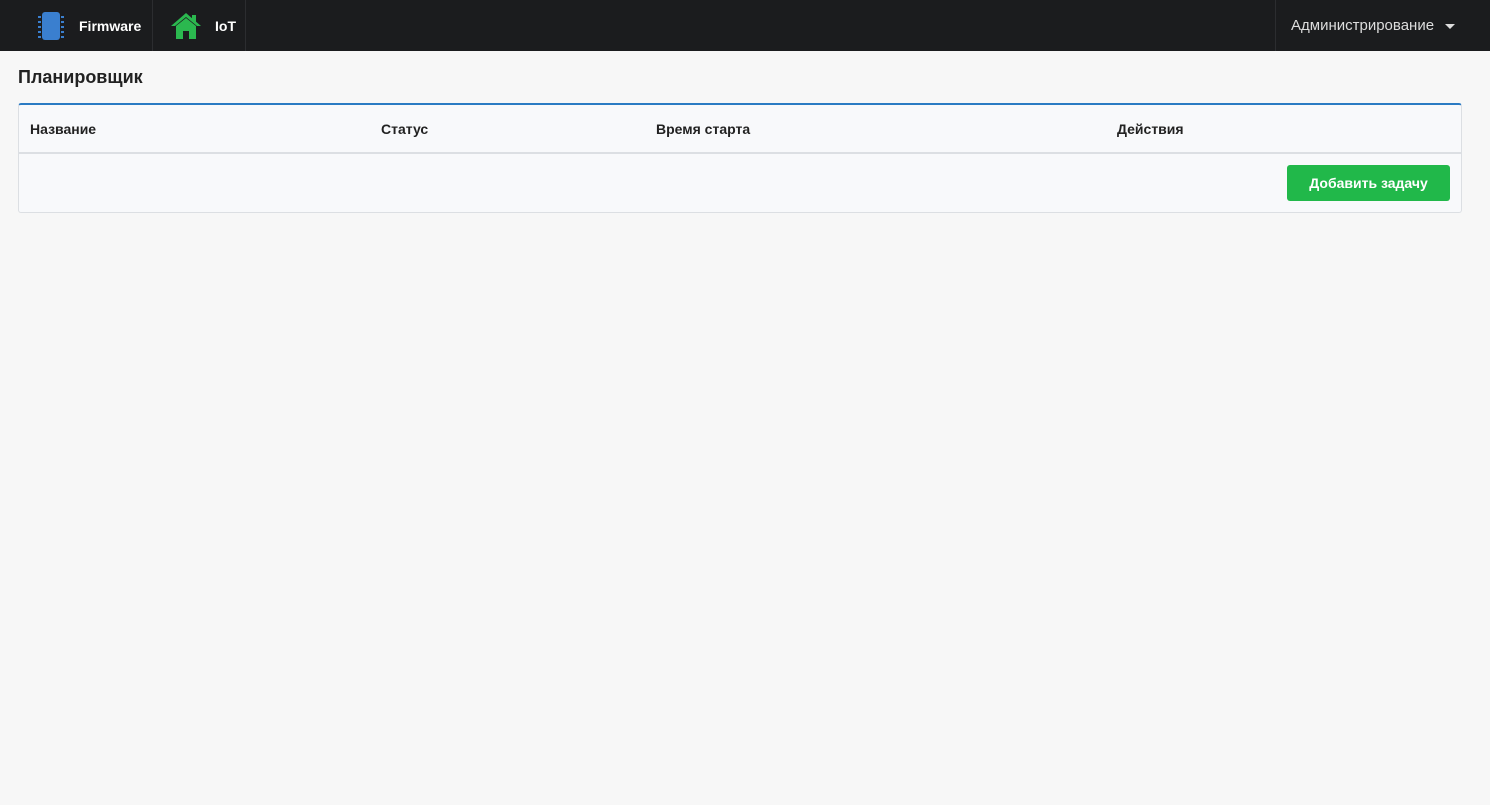  Describe the element at coordinates (63, 129) in the screenshot. I see `column-header-name: Название` at that location.